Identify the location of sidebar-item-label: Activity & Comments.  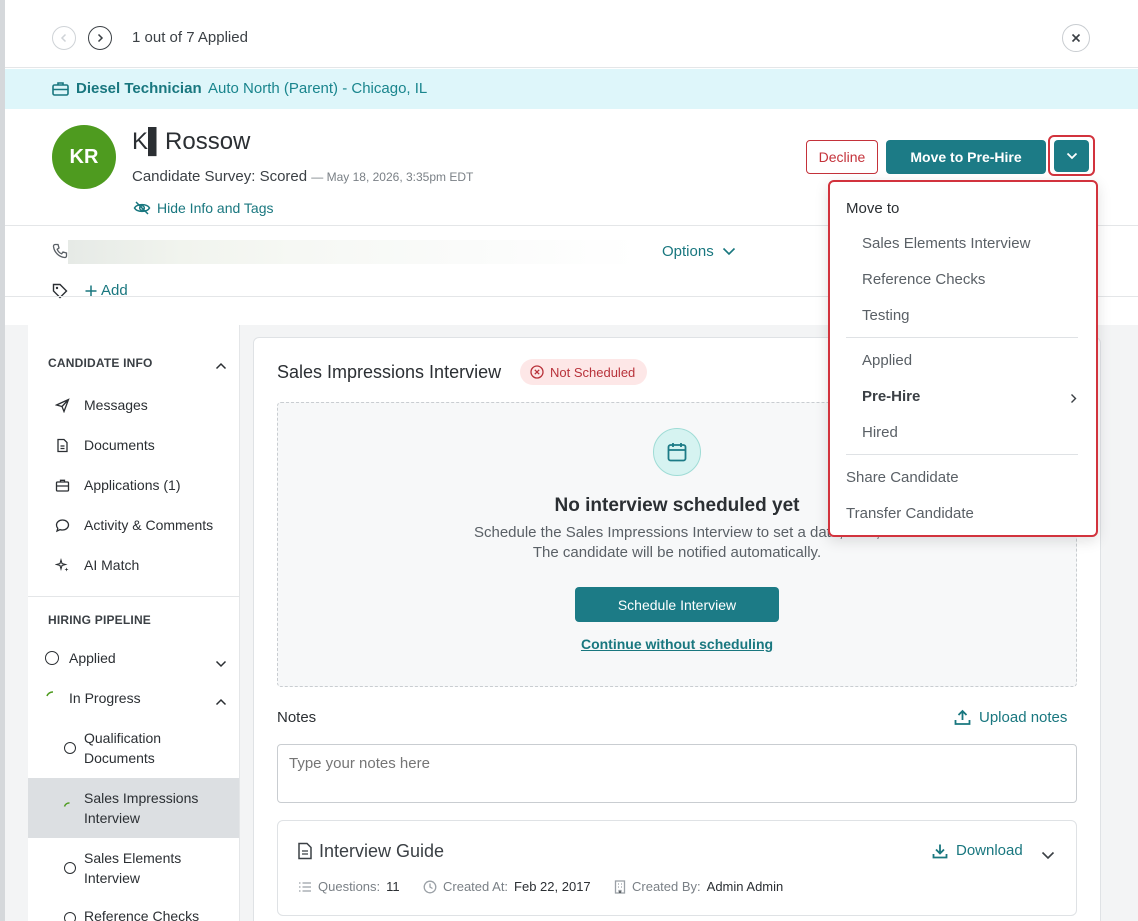
(149, 525).